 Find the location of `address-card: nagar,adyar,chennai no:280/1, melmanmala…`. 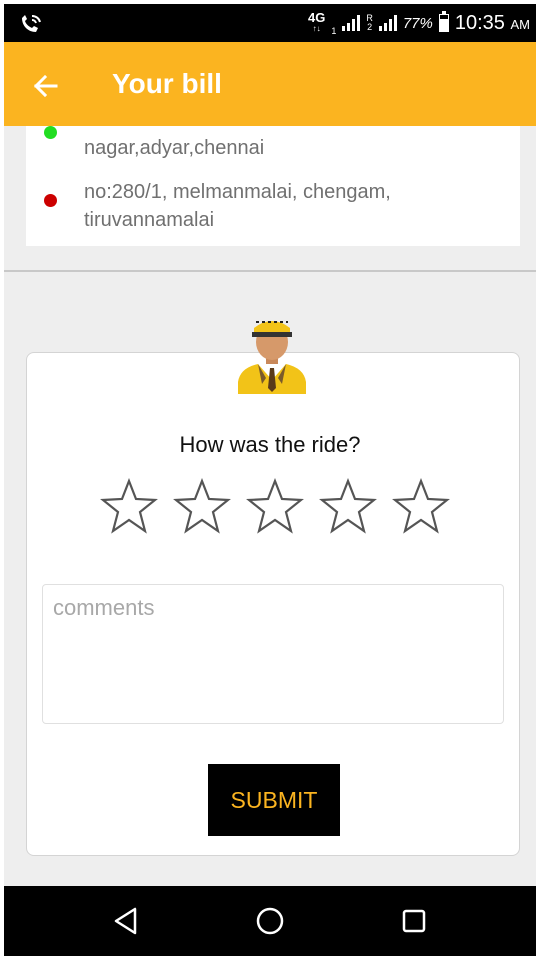

address-card: nagar,adyar,chennai no:280/1, melmanmala… is located at coordinates (273, 186).